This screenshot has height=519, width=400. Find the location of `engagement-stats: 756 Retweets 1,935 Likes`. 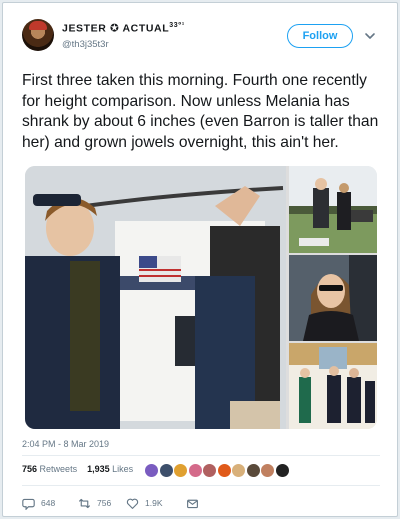

engagement-stats: 756 Retweets 1,935 Likes is located at coordinates (77, 469).